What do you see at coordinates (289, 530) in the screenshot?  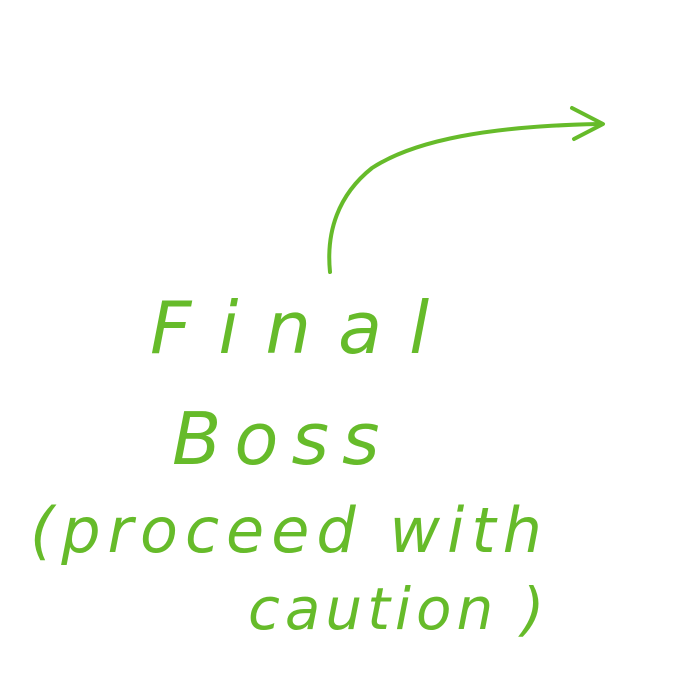 I see `note-line-caution-part-1: (proceed with` at bounding box center [289, 530].